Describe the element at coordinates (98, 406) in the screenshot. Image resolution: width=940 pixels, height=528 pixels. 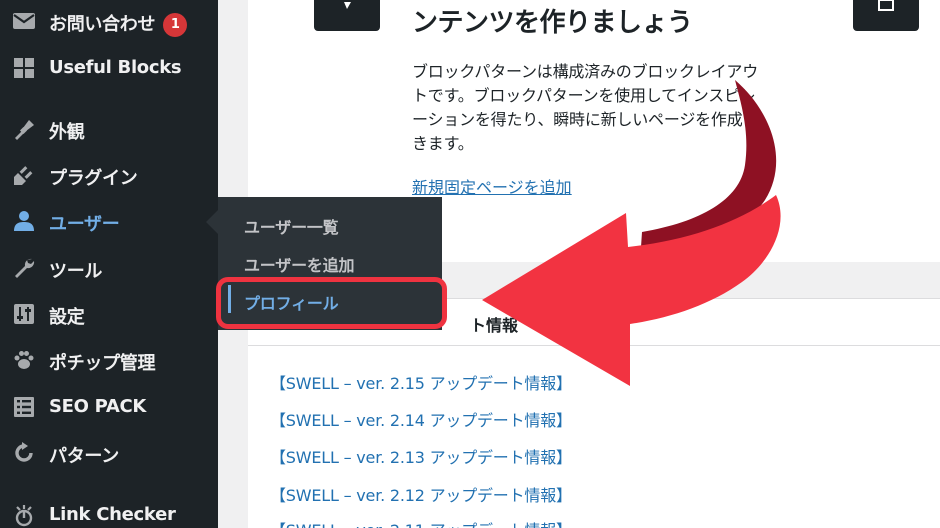
I see `sidebar-item-label: SEO PACK` at that location.